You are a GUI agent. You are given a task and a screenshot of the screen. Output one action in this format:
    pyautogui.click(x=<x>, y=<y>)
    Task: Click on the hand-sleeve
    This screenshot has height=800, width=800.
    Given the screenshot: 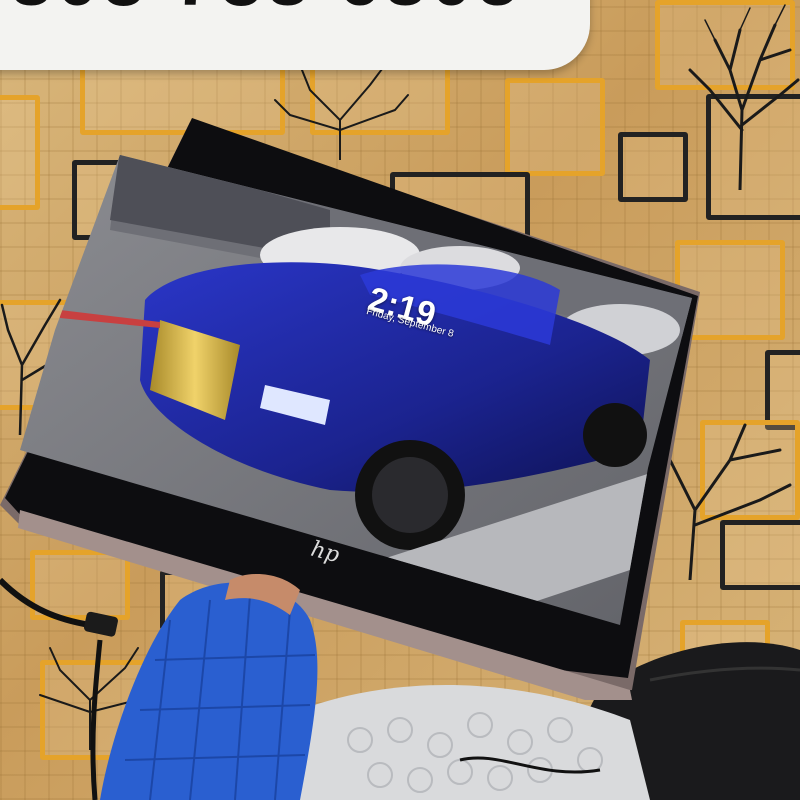 What is the action you would take?
    pyautogui.click(x=209, y=687)
    